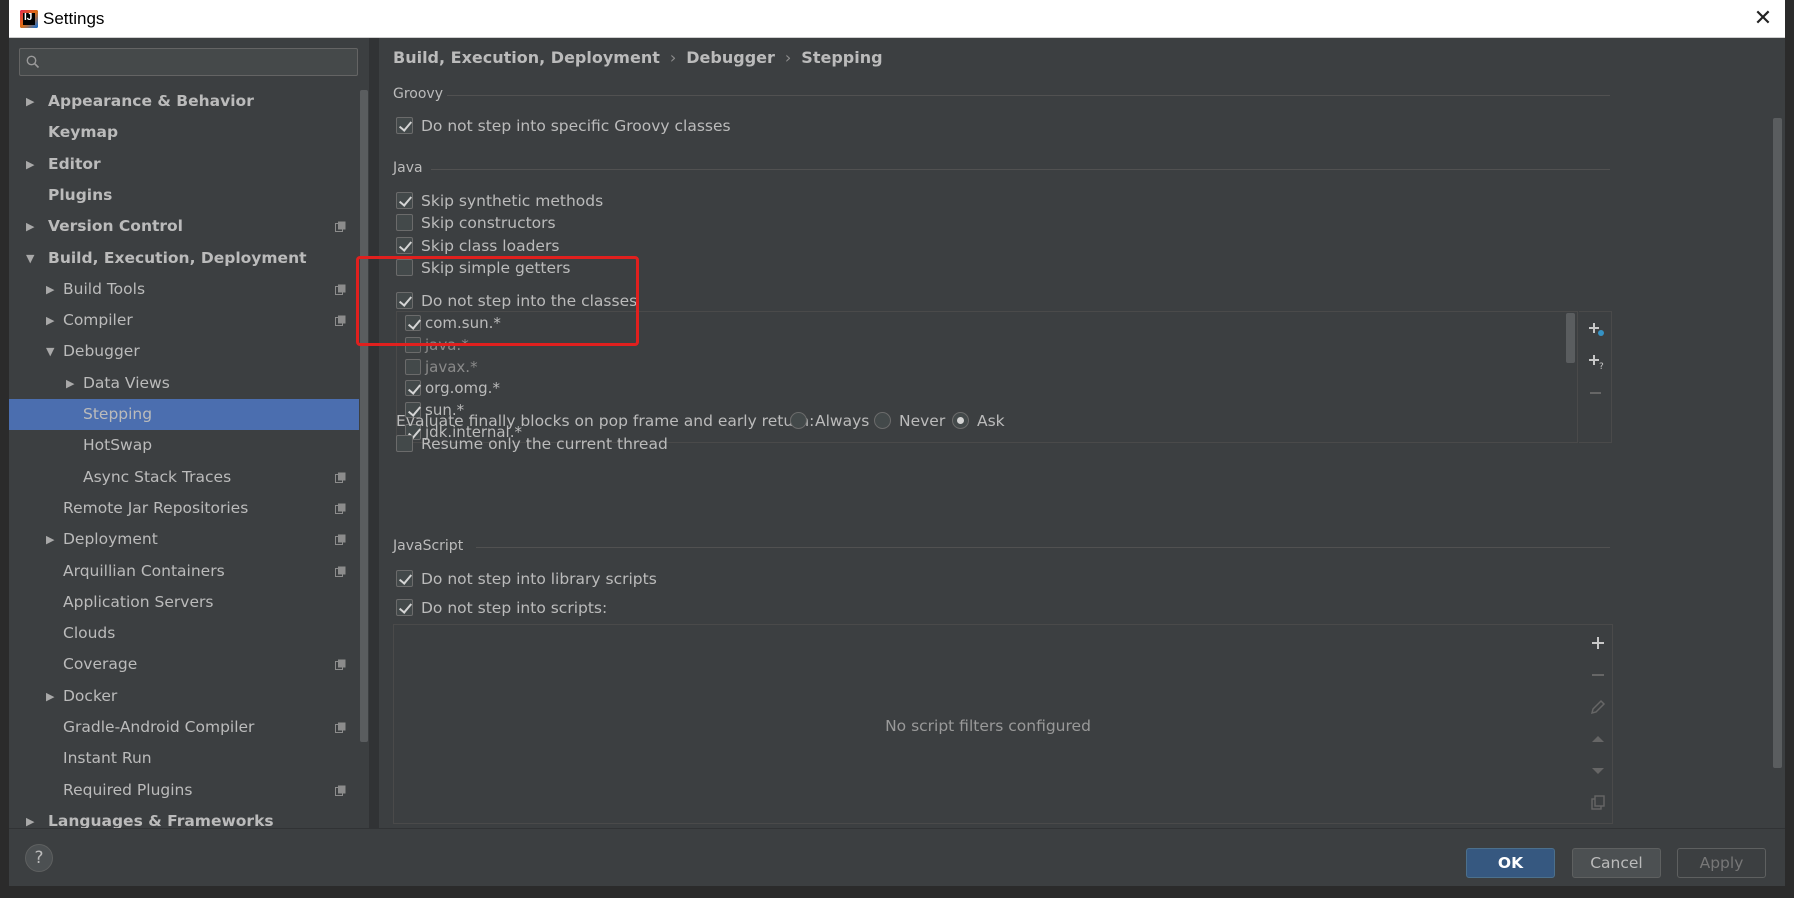  Describe the element at coordinates (897, 892) in the screenshot. I see `background-app-strip-bottom` at that location.